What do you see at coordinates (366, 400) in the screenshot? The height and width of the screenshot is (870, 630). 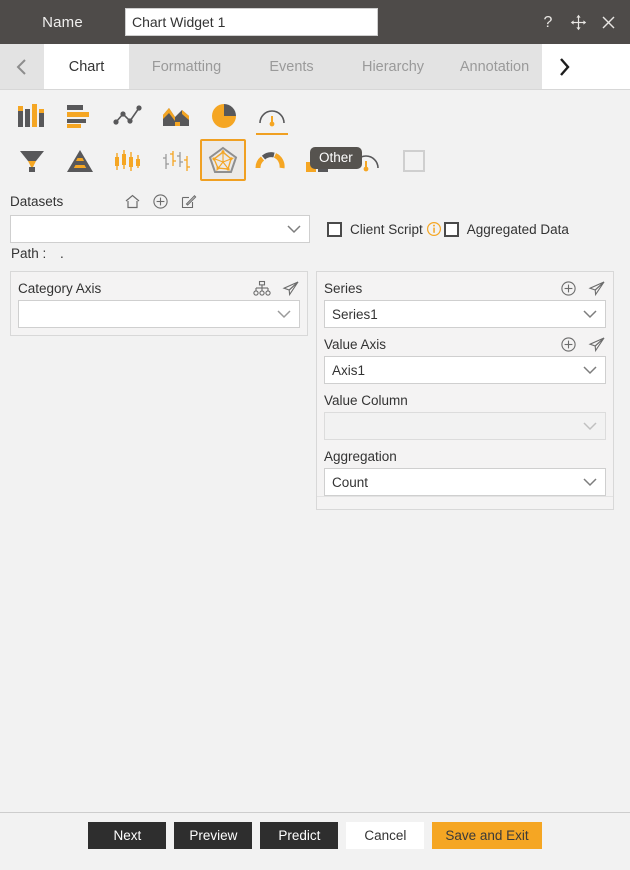 I see `value-column-title: Value Column` at bounding box center [366, 400].